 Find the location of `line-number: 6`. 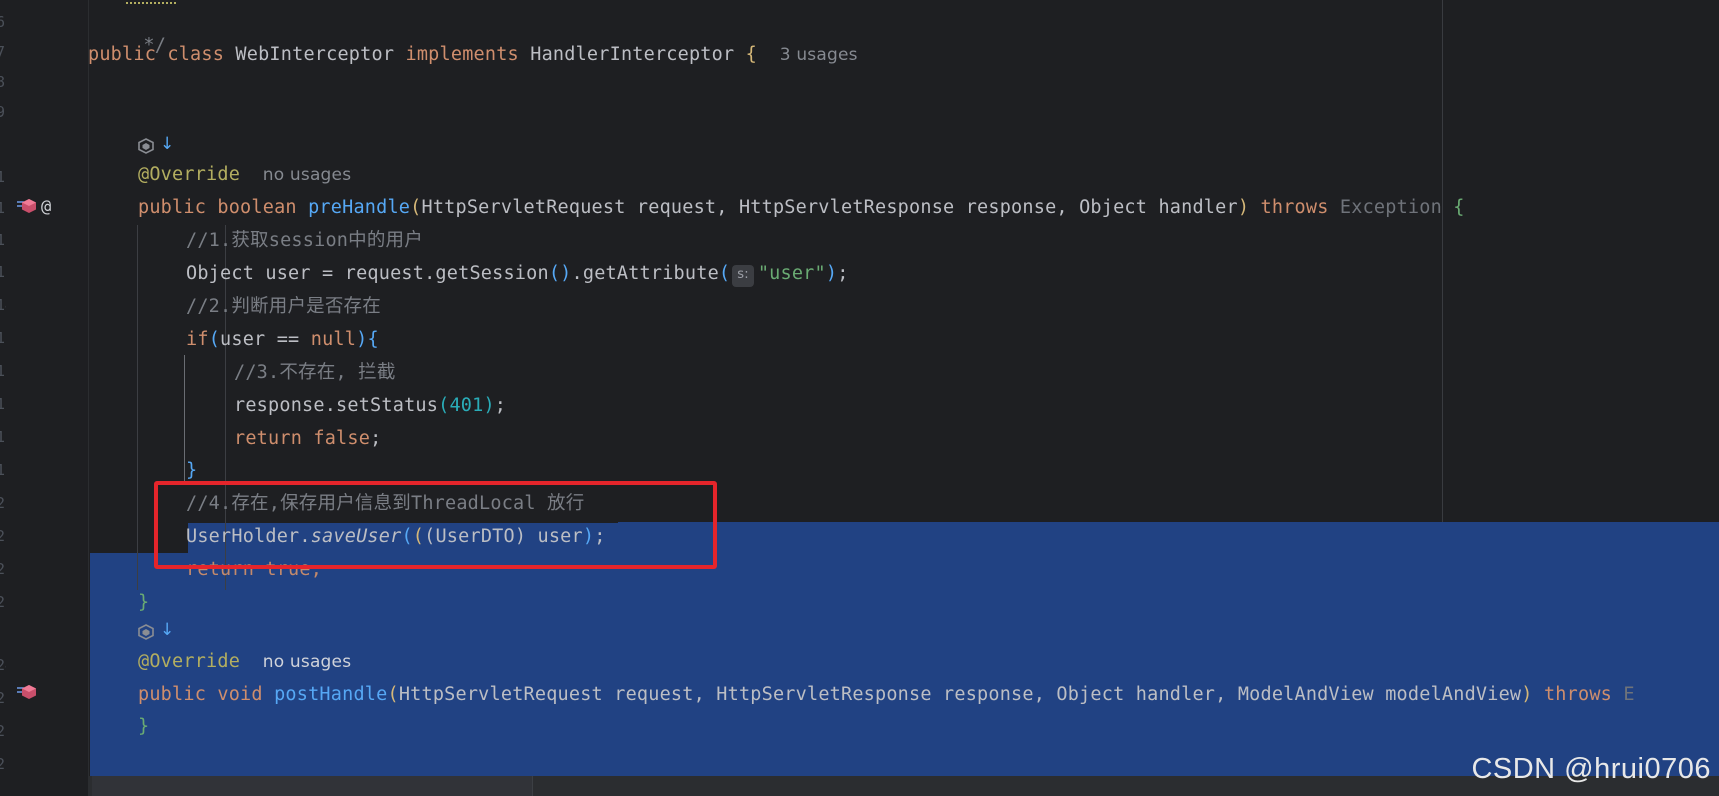

line-number: 6 is located at coordinates (3, 22).